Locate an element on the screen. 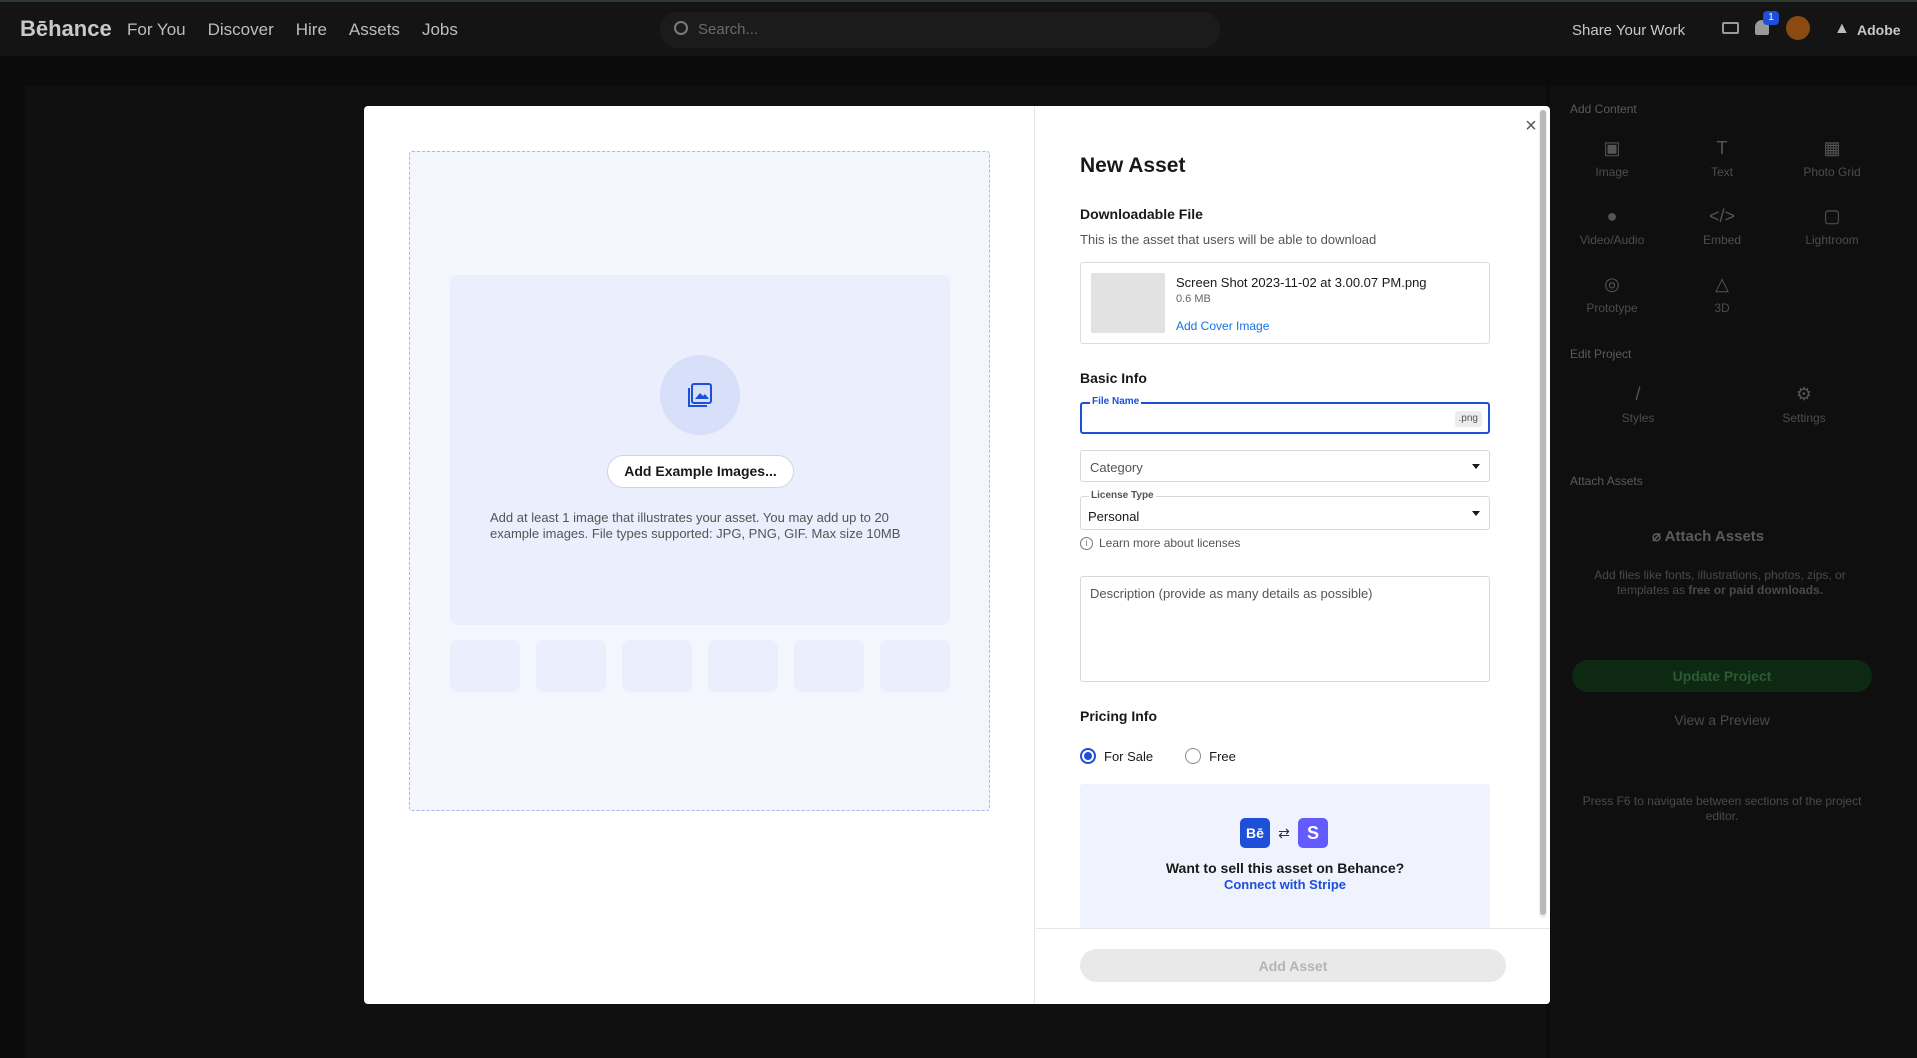 The image size is (1917, 1058). info-icon: i is located at coordinates (1086, 543).